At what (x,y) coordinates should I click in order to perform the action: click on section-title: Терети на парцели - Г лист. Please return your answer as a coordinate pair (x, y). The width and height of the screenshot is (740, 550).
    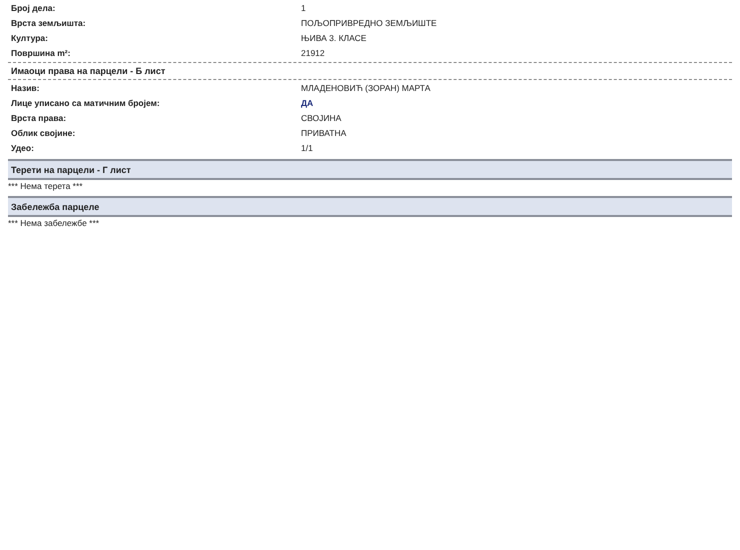
    Looking at the image, I should click on (71, 169).